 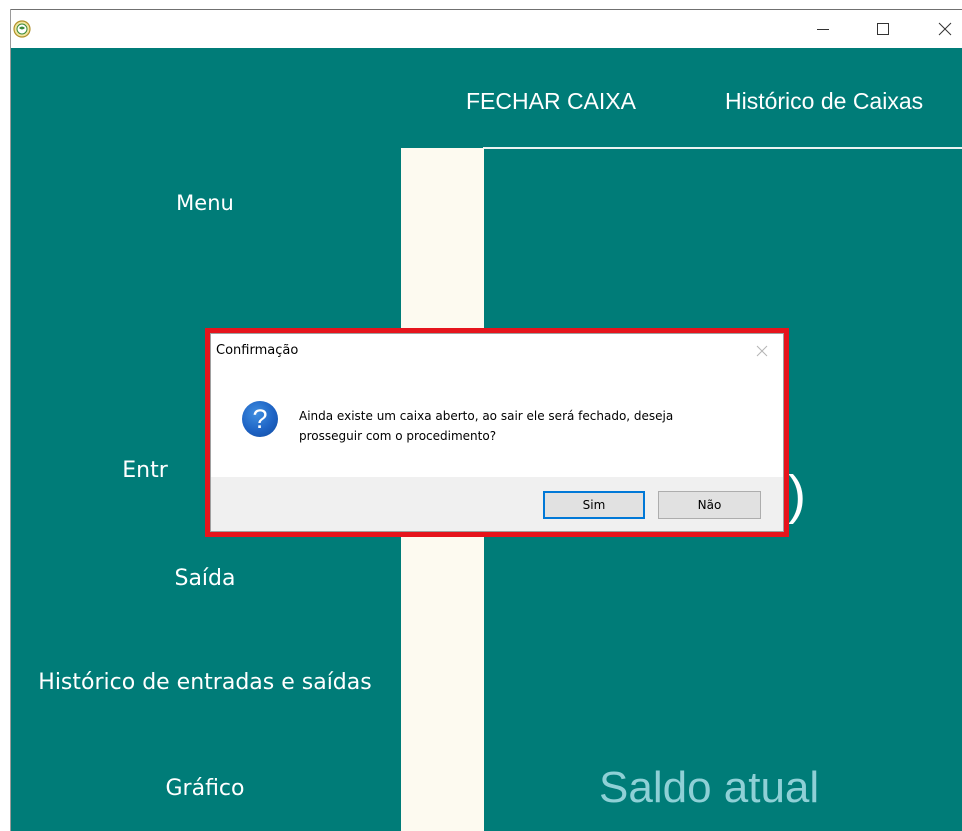 I want to click on sidebar-item-saida: Saída, so click(x=205, y=578).